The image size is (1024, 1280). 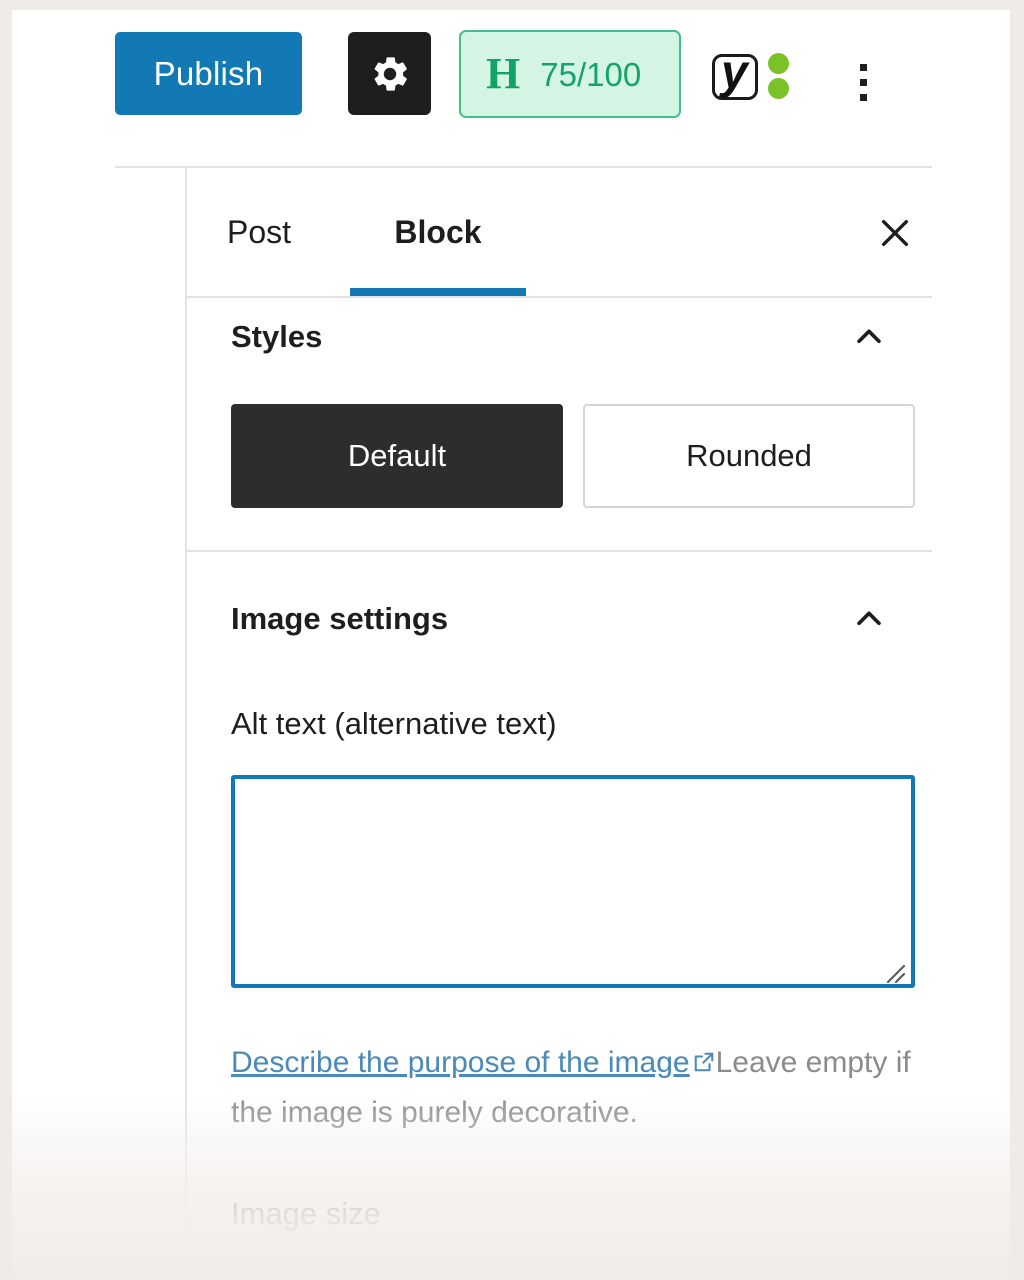 I want to click on image-settings-section-header: Image settings, so click(x=558, y=619).